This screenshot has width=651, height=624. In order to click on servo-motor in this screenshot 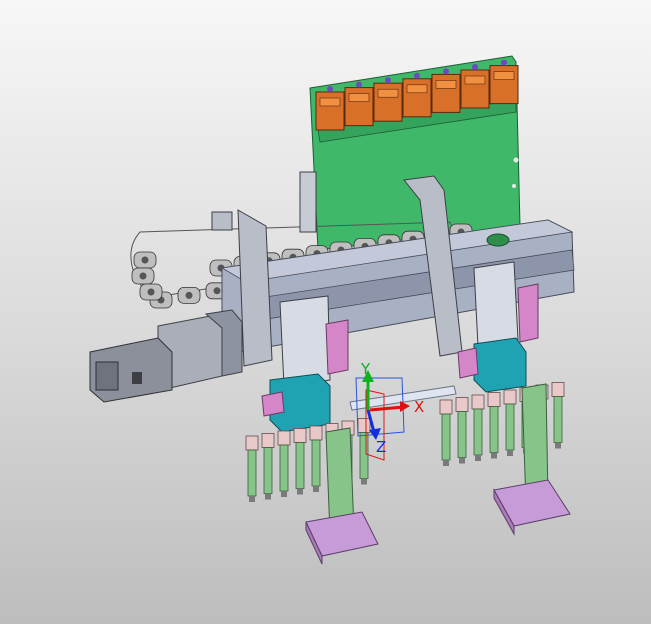, I will do `click(166, 356)`.